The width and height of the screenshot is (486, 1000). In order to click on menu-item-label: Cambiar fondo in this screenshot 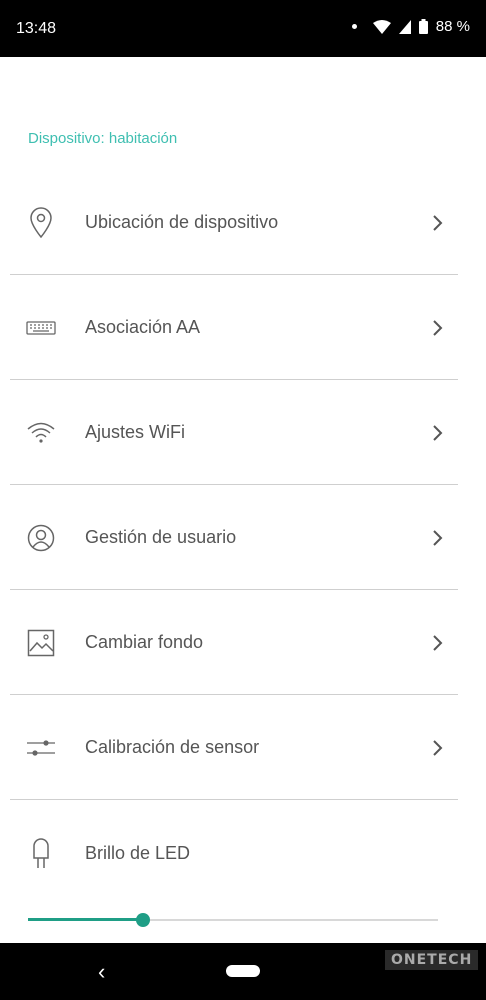, I will do `click(144, 642)`.